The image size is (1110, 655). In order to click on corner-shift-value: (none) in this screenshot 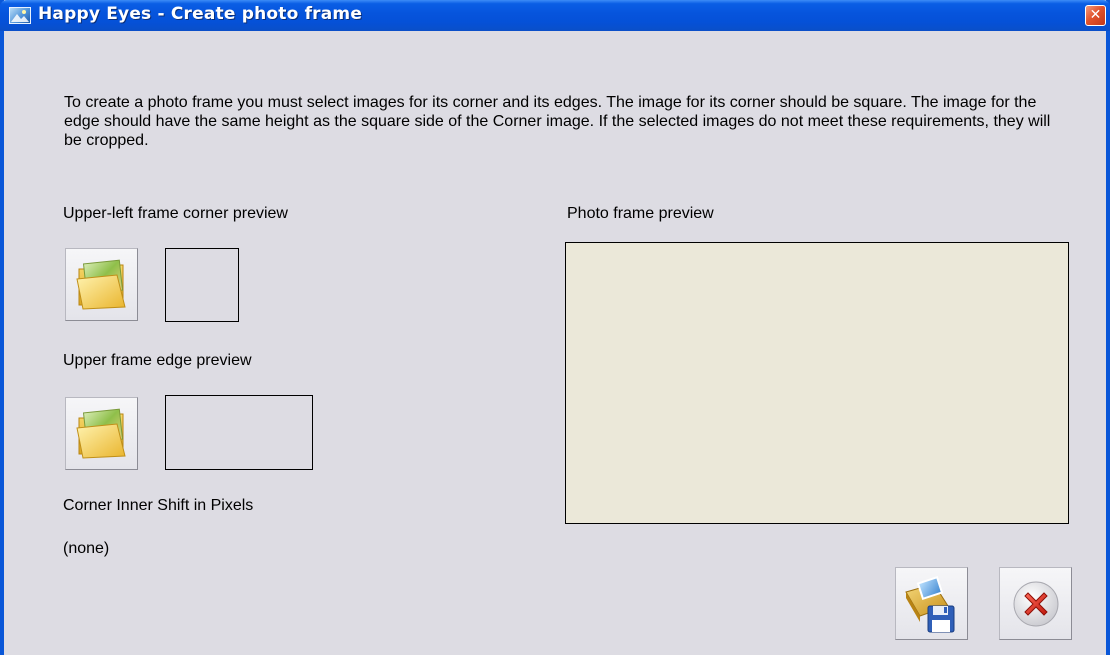, I will do `click(86, 548)`.